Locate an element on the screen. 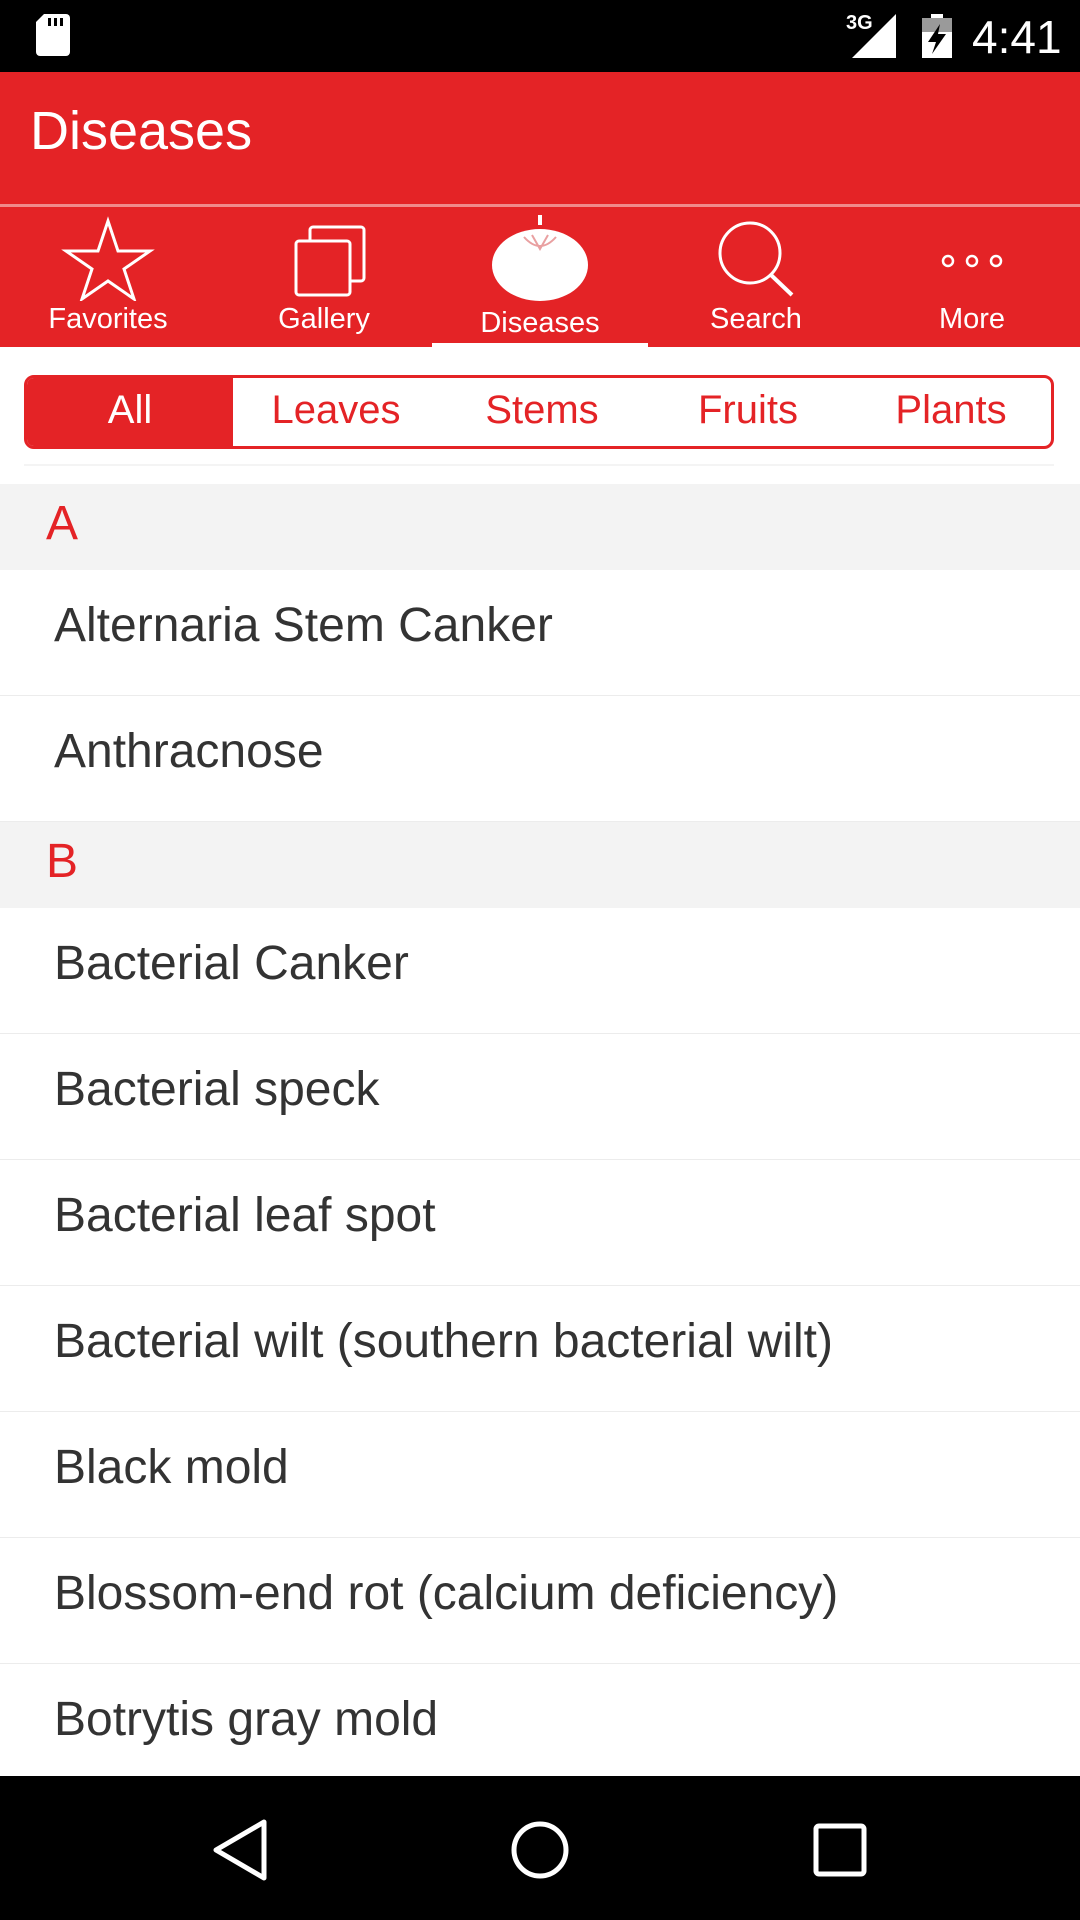 The height and width of the screenshot is (1920, 1080). list-item-label: Bacterial Canker is located at coordinates (231, 963).